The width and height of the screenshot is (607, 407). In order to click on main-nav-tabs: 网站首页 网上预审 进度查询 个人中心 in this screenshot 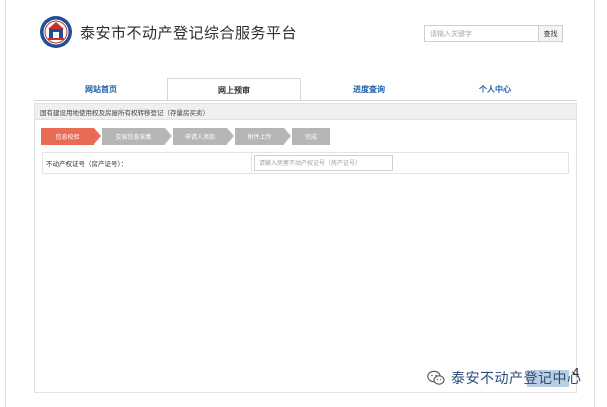, I will do `click(305, 89)`.